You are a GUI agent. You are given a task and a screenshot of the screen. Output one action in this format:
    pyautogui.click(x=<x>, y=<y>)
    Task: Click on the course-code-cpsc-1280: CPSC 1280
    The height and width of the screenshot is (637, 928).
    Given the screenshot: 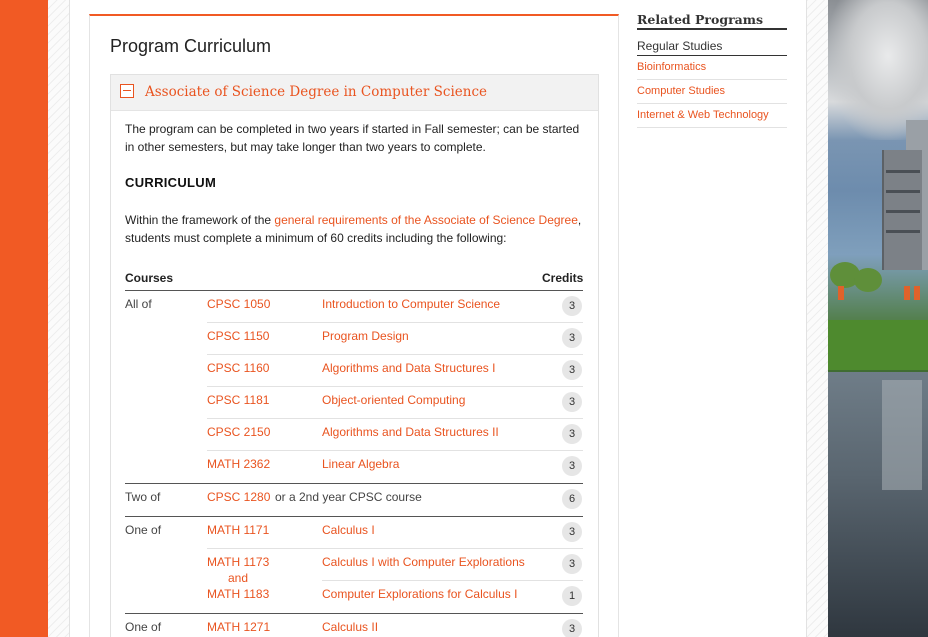 What is the action you would take?
    pyautogui.click(x=238, y=497)
    